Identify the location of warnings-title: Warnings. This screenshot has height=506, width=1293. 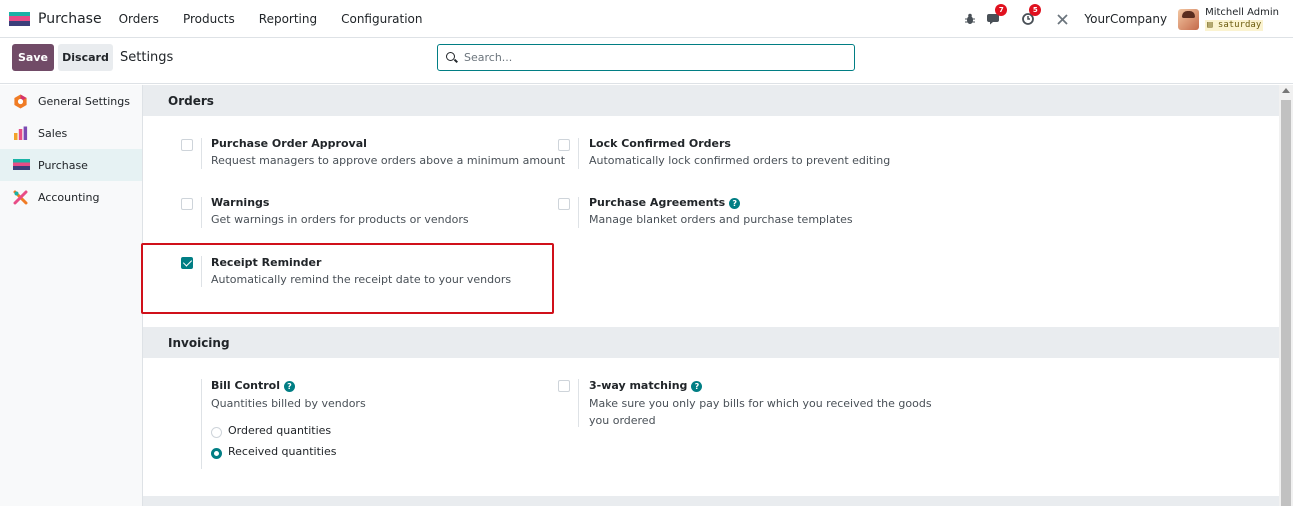
(240, 202).